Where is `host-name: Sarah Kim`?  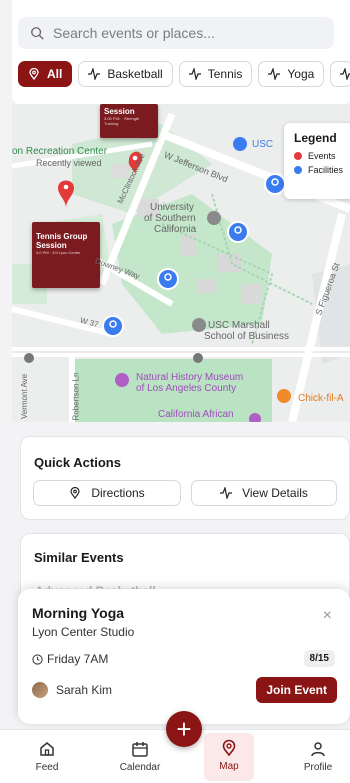
host-name: Sarah Kim is located at coordinates (84, 690).